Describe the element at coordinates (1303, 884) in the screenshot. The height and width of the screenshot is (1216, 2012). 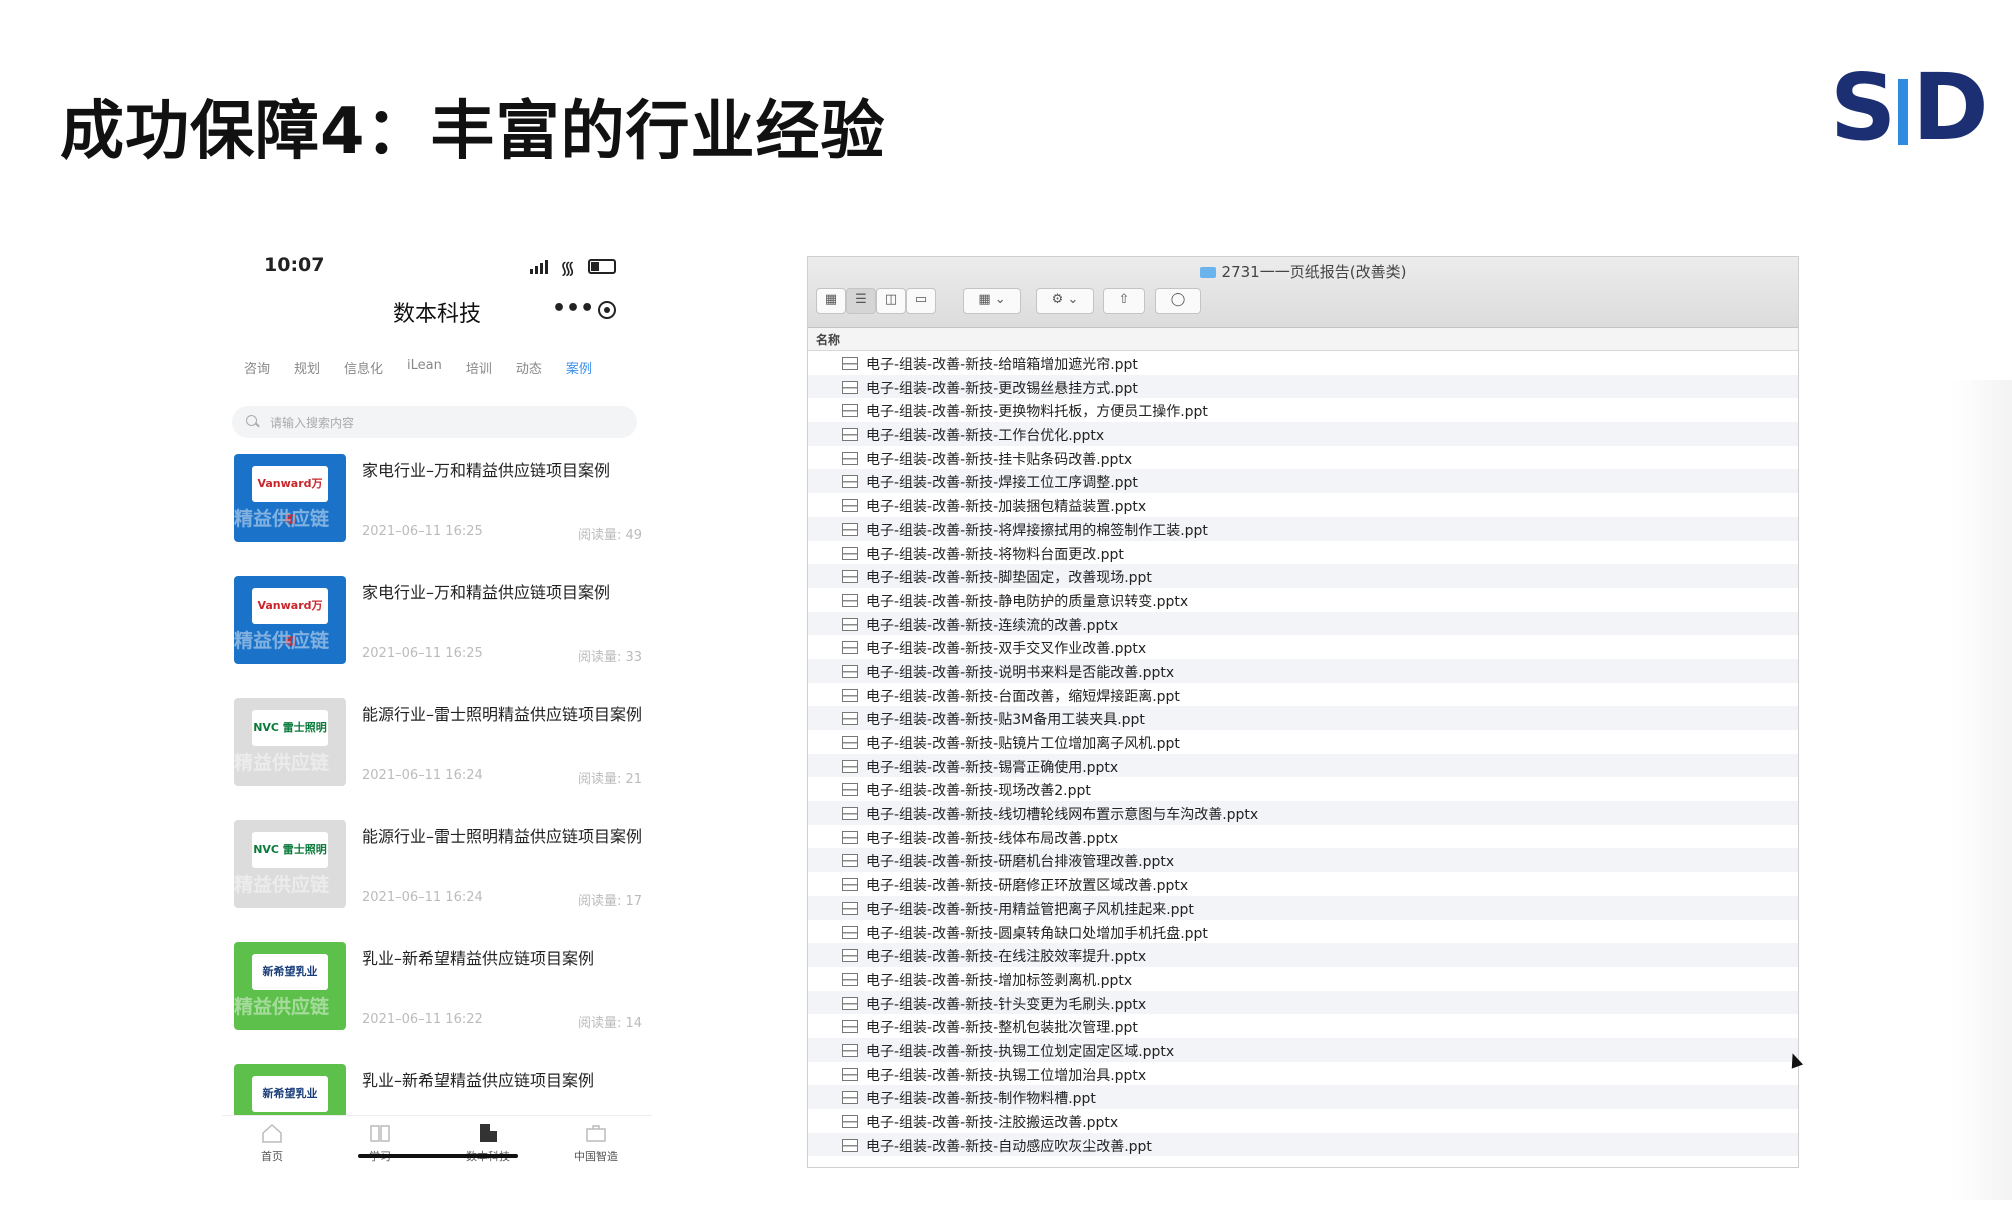
I see `file-row: 电子-组装-改善-新技-研磨修正环放置区域改善.pptx` at that location.